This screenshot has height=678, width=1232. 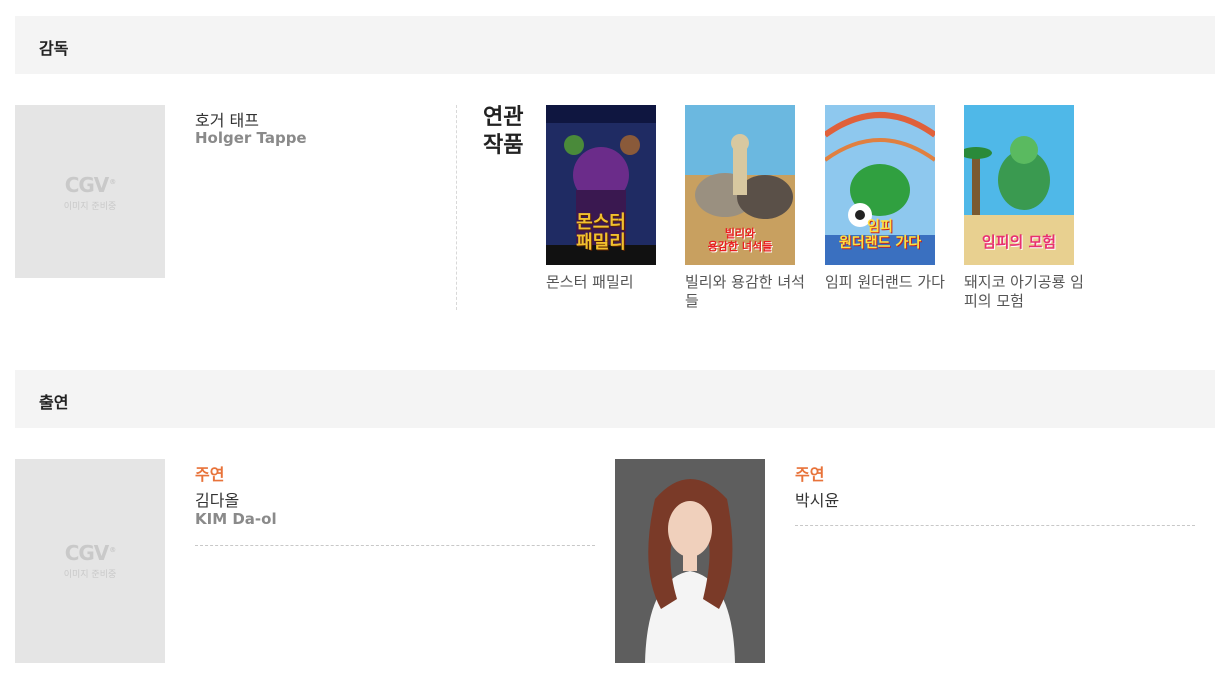 What do you see at coordinates (615, 45) in the screenshot?
I see `director-section-header: 감독` at bounding box center [615, 45].